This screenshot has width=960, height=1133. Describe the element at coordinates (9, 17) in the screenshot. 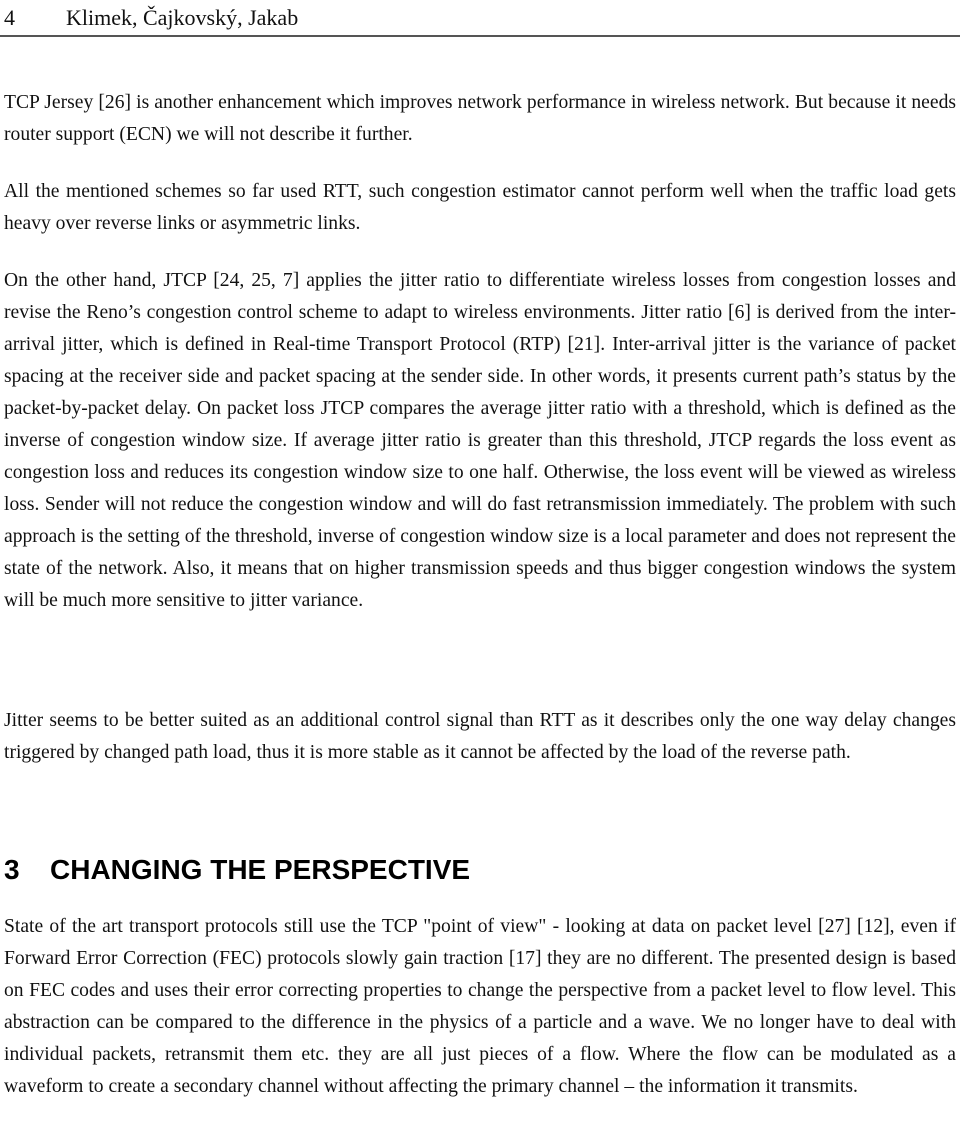

I see `page-number: 4` at that location.